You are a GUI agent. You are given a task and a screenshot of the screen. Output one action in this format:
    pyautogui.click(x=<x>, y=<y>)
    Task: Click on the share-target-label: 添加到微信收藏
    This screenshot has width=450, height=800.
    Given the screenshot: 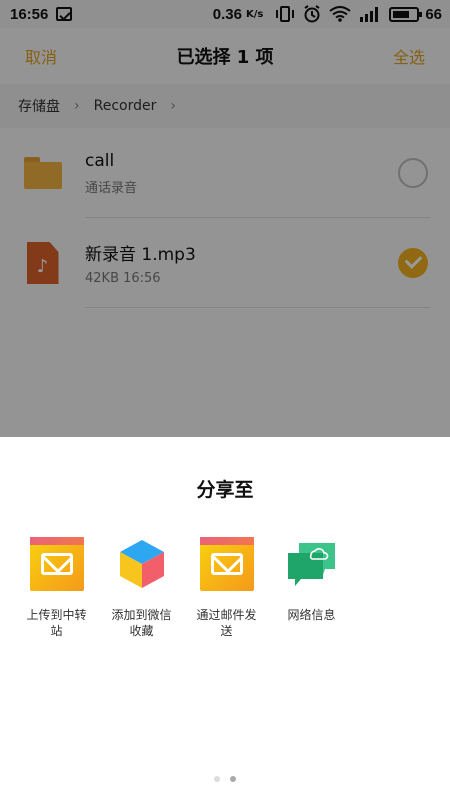 What is the action you would take?
    pyautogui.click(x=141, y=623)
    